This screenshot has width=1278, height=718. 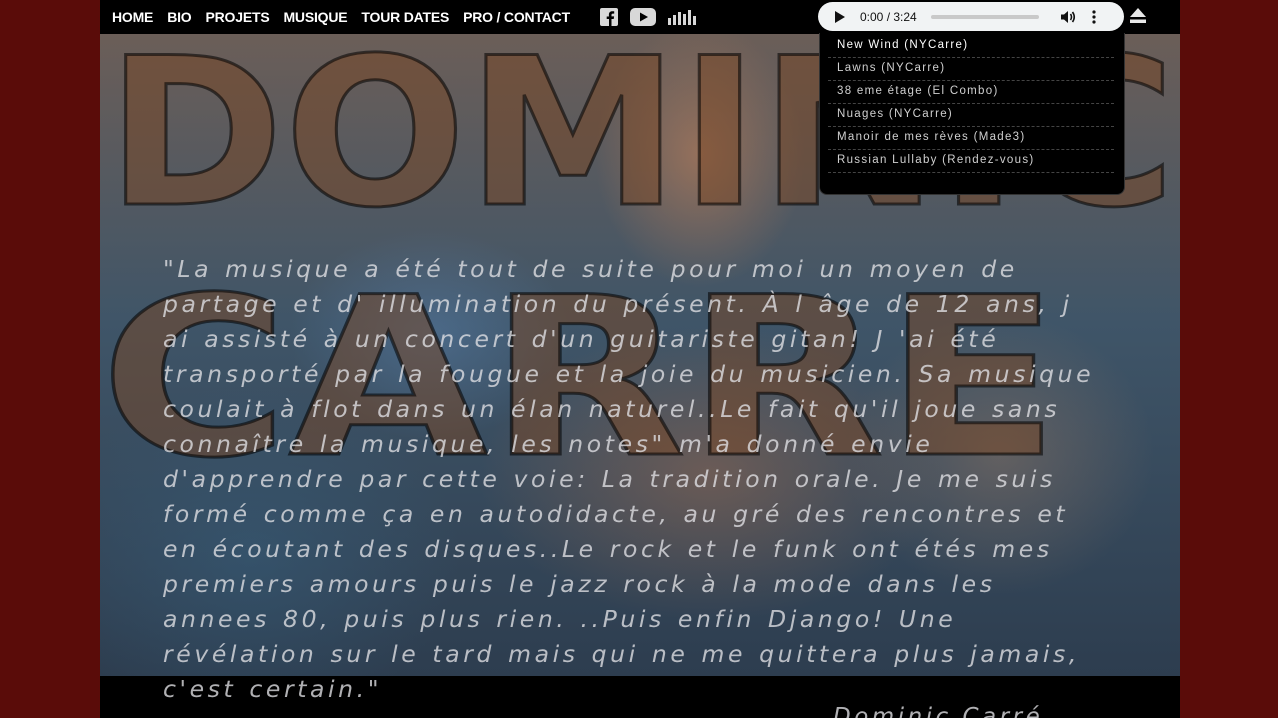 I want to click on nav-home: HOME, so click(x=132, y=17).